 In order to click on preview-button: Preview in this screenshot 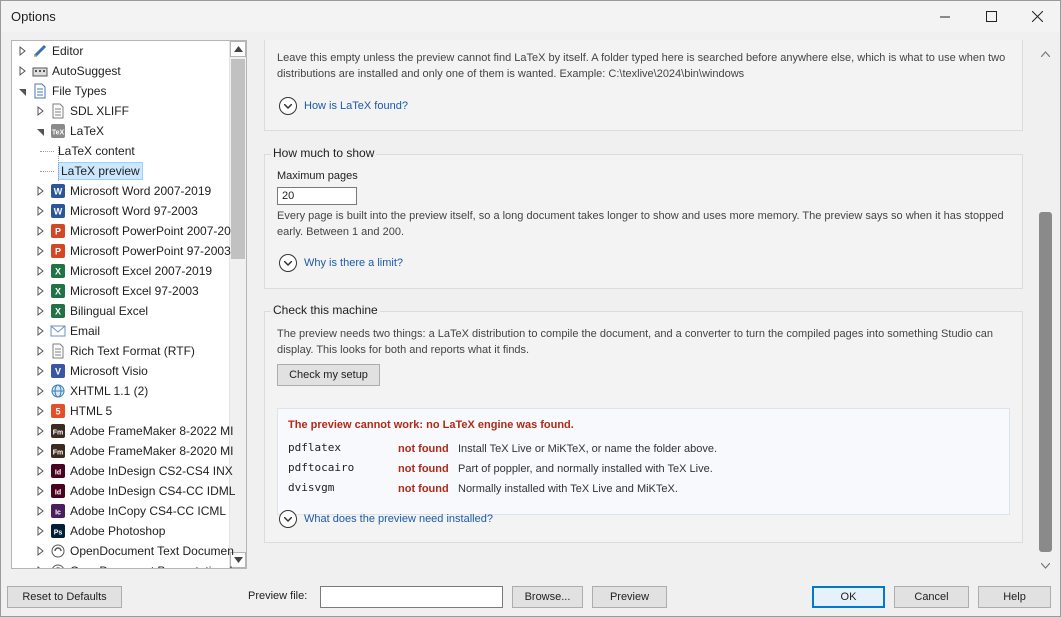, I will do `click(629, 597)`.